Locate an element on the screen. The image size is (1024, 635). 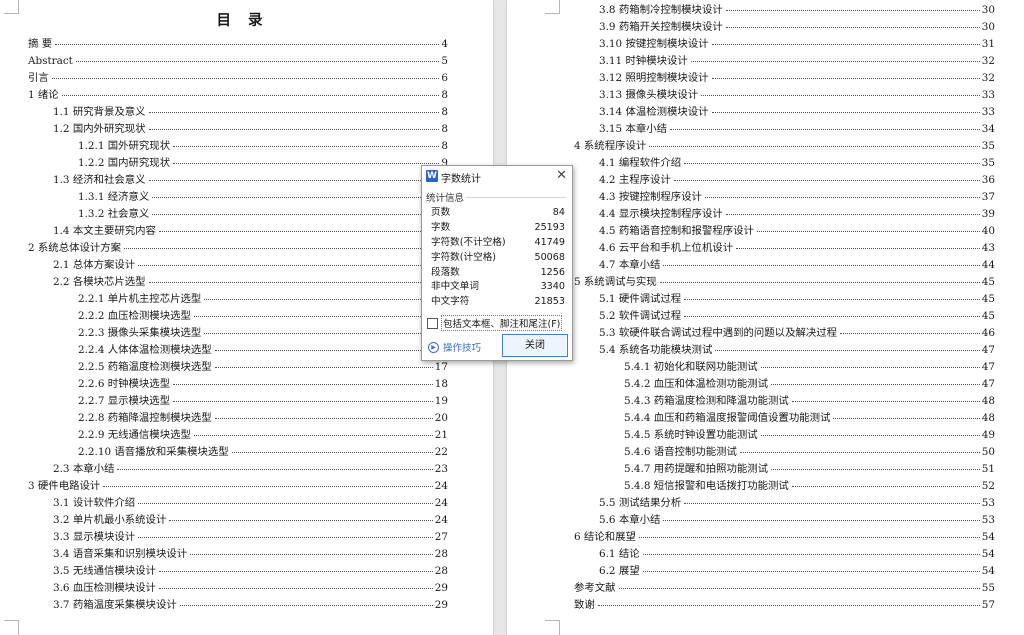
toc-entry: 5.4.3 药箱温度检测和降温功能测试 48 is located at coordinates (751, 401).